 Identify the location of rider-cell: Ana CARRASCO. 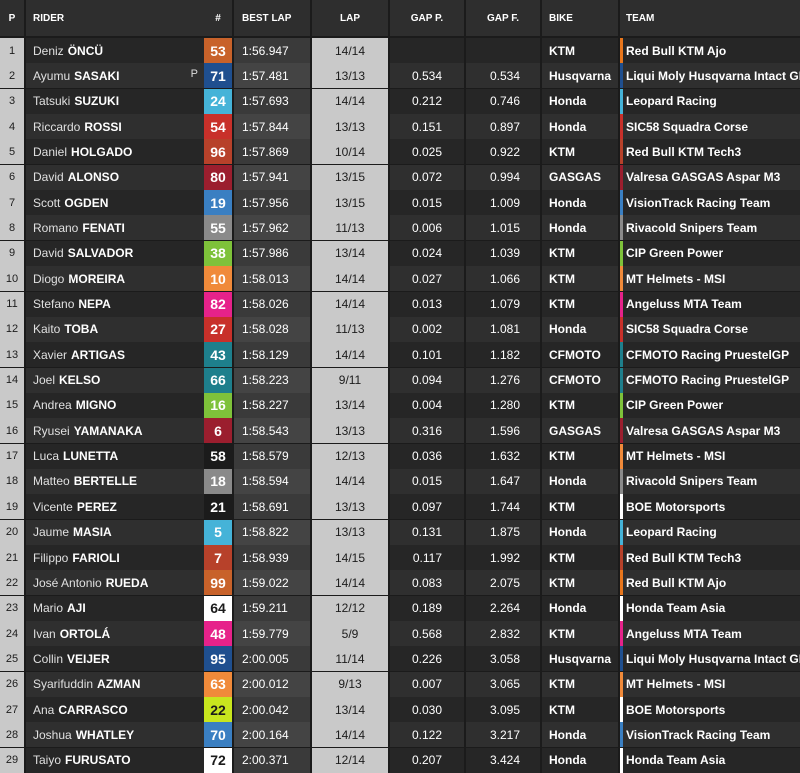
(115, 710).